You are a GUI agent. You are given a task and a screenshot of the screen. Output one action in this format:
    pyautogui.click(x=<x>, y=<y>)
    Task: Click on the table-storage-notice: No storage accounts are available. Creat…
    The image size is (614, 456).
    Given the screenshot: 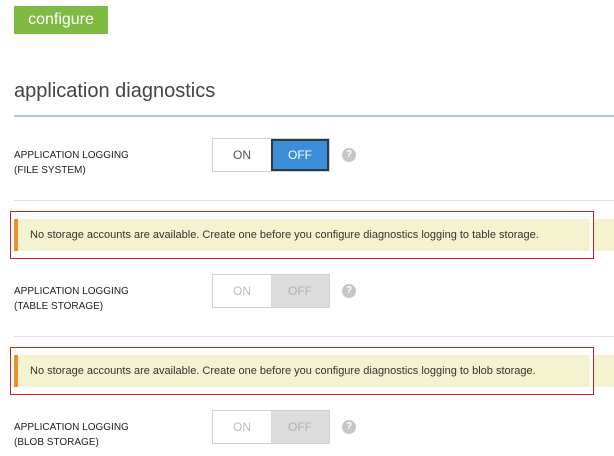 What is the action you would take?
    pyautogui.click(x=302, y=235)
    